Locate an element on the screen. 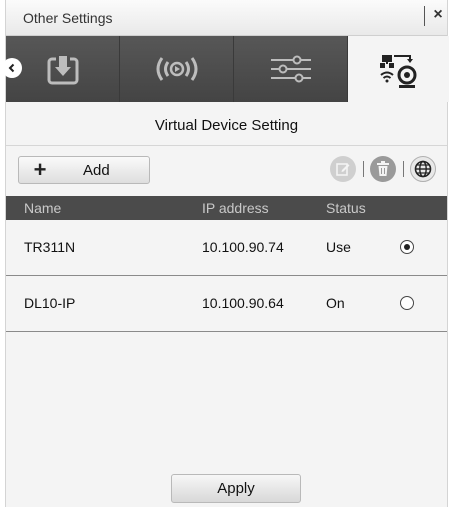  globe-button is located at coordinates (423, 169).